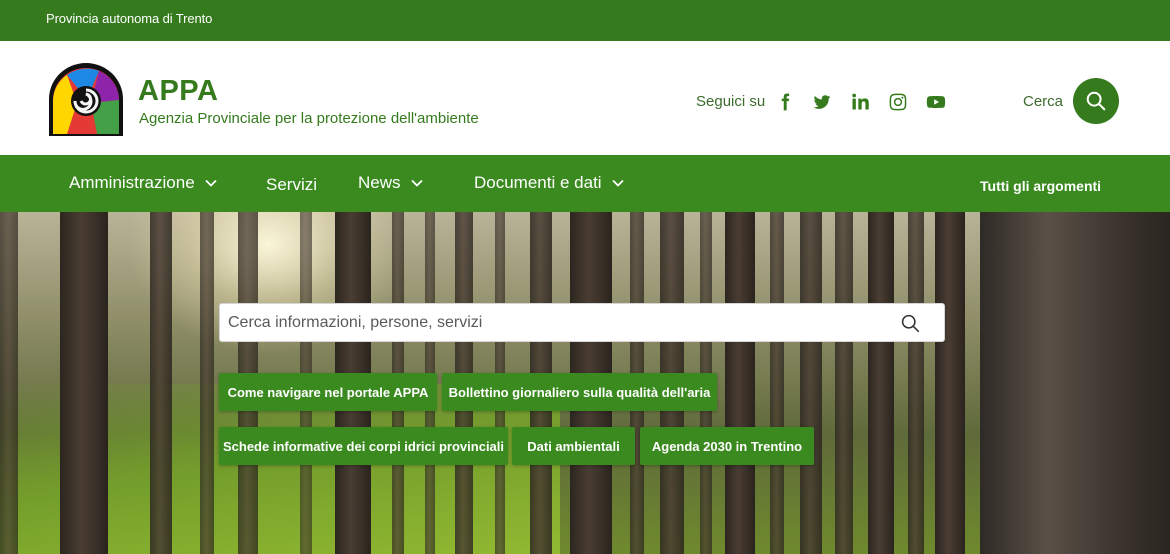  I want to click on nav-item-documenti-e-dati: Documenti e dati, so click(549, 183).